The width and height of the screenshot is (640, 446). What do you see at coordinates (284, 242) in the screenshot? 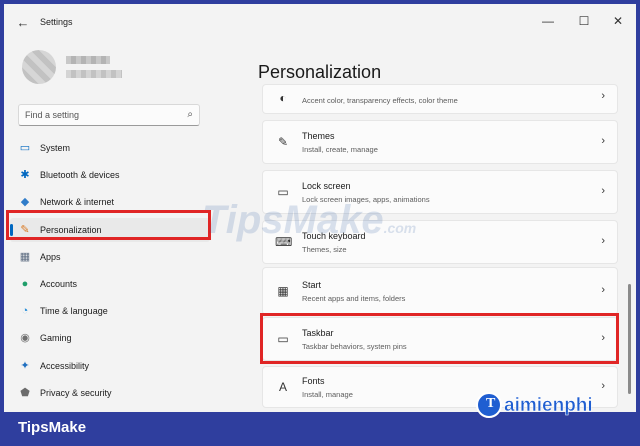
I see `settings-card-icon: ⌨` at bounding box center [284, 242].